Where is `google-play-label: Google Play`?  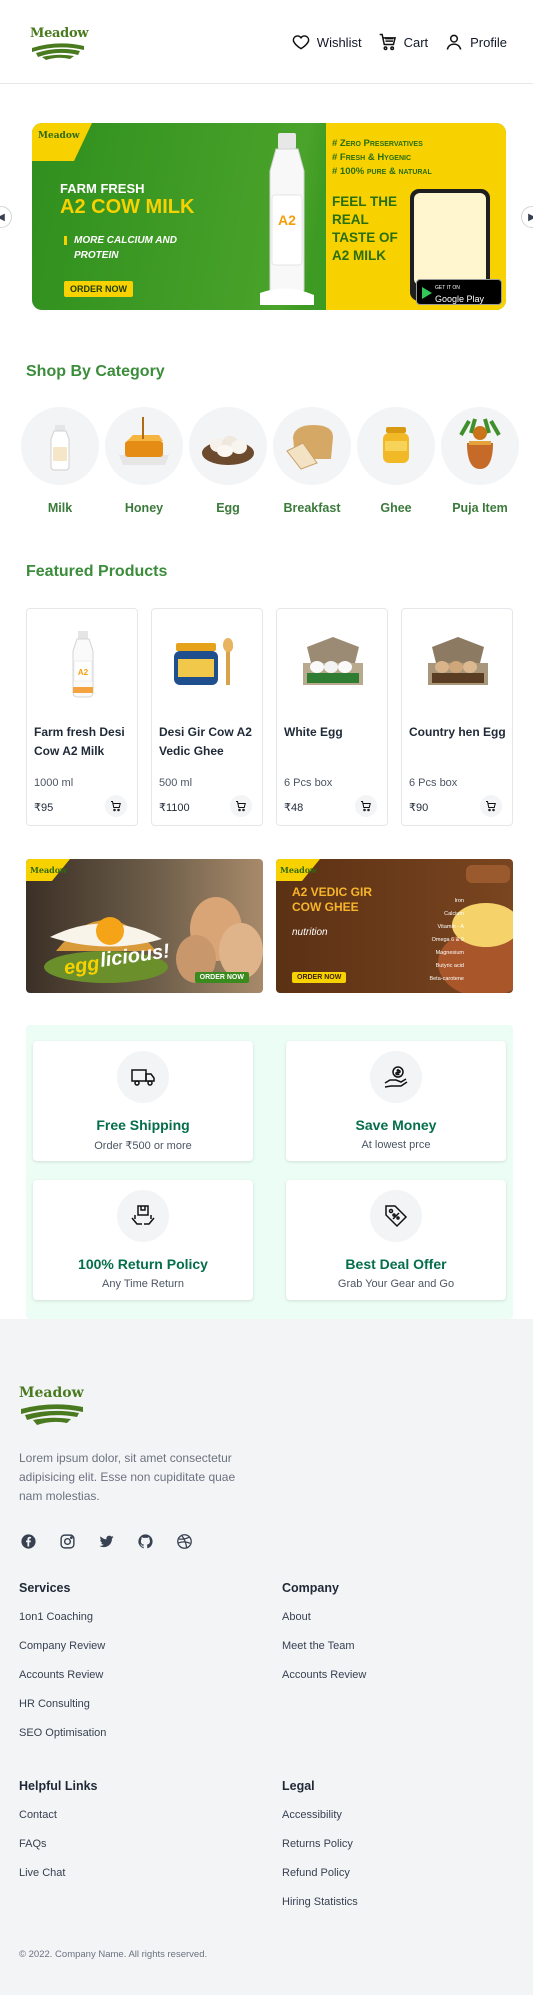
google-play-label: Google Play is located at coordinates (460, 299).